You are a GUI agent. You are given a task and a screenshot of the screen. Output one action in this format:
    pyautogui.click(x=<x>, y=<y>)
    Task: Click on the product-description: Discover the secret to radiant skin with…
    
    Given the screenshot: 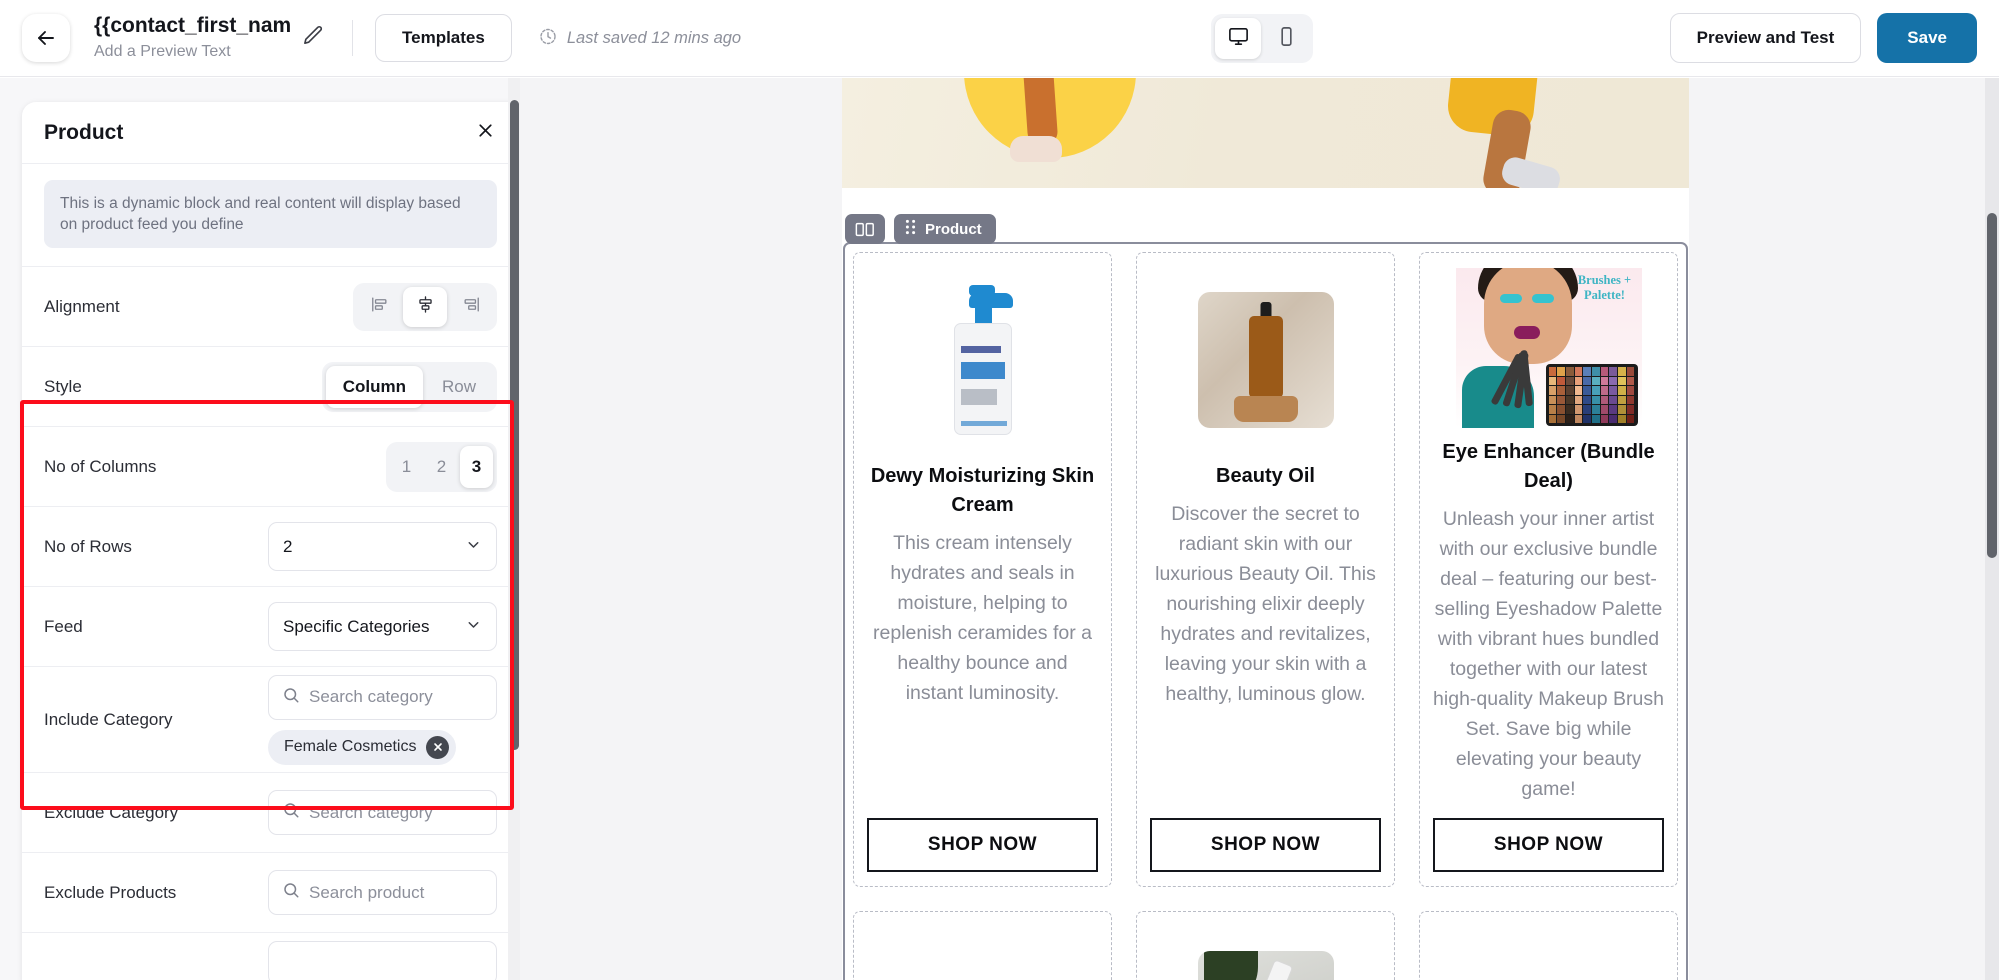 What is the action you would take?
    pyautogui.click(x=1265, y=604)
    